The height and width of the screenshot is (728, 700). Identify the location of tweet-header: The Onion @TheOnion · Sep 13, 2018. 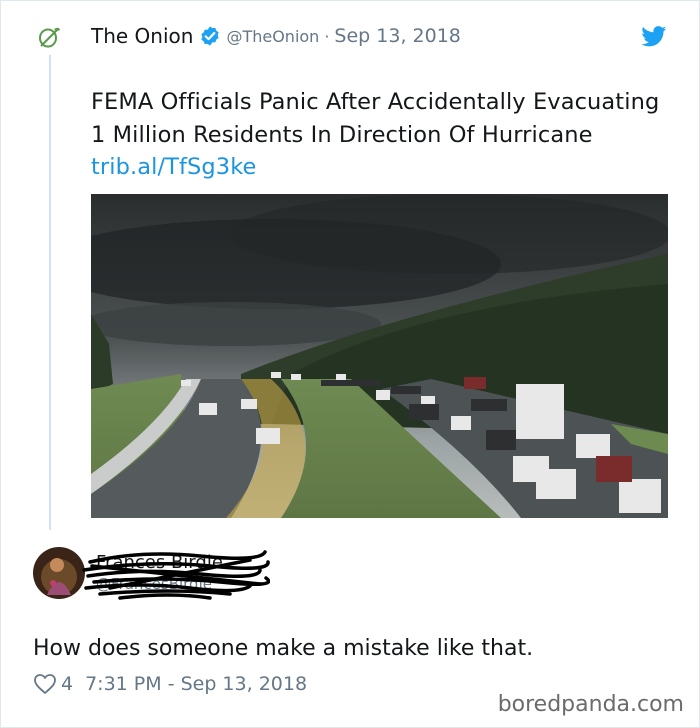
(276, 36).